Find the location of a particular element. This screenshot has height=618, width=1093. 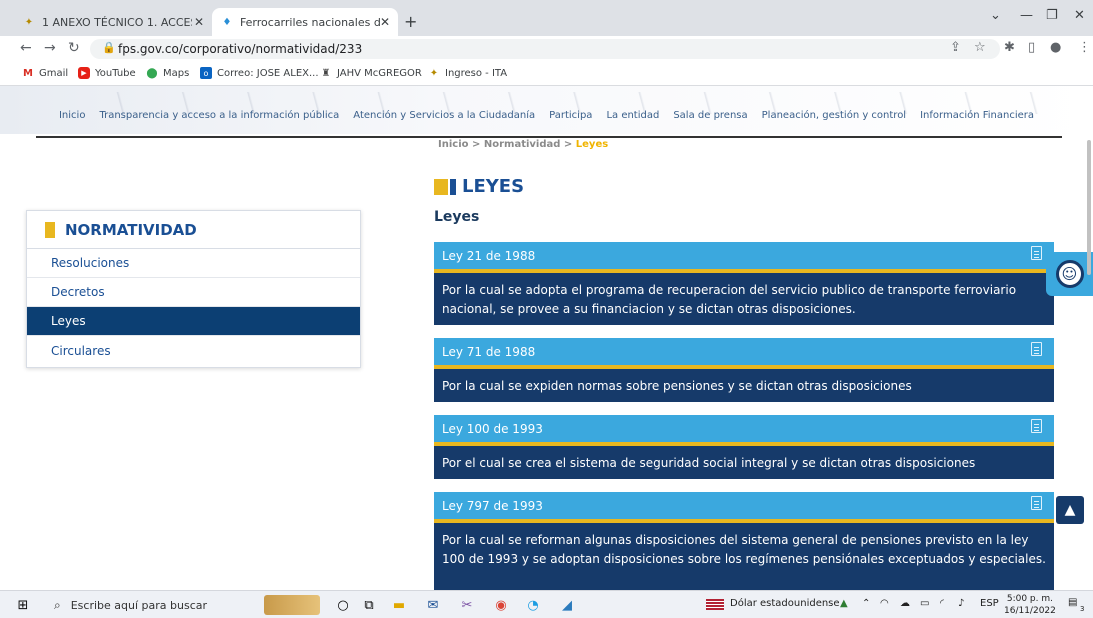

page-title-text: LEYES is located at coordinates (493, 186).